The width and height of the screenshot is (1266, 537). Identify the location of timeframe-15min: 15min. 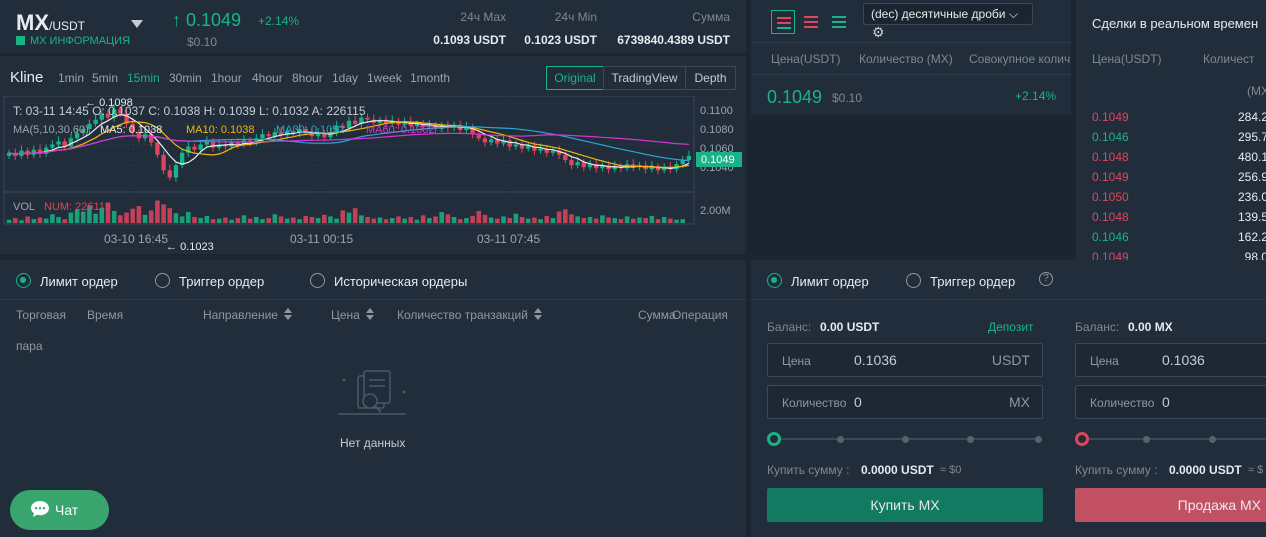
(143, 78).